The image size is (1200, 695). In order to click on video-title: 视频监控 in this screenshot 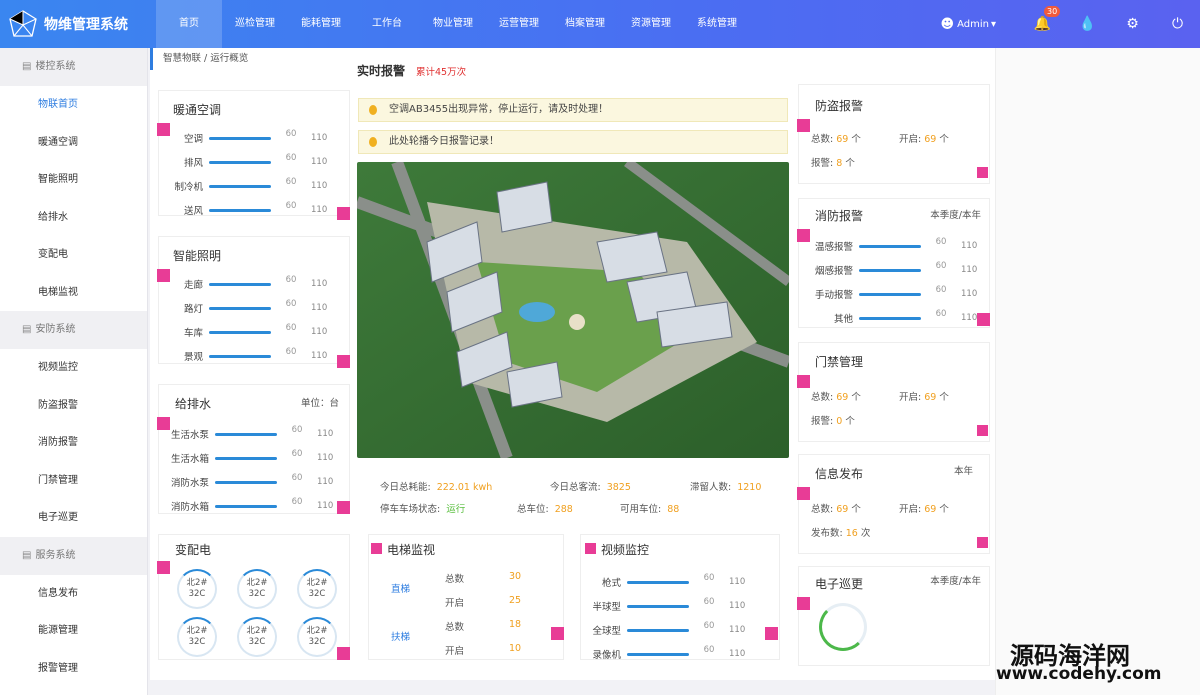, I will do `click(625, 550)`.